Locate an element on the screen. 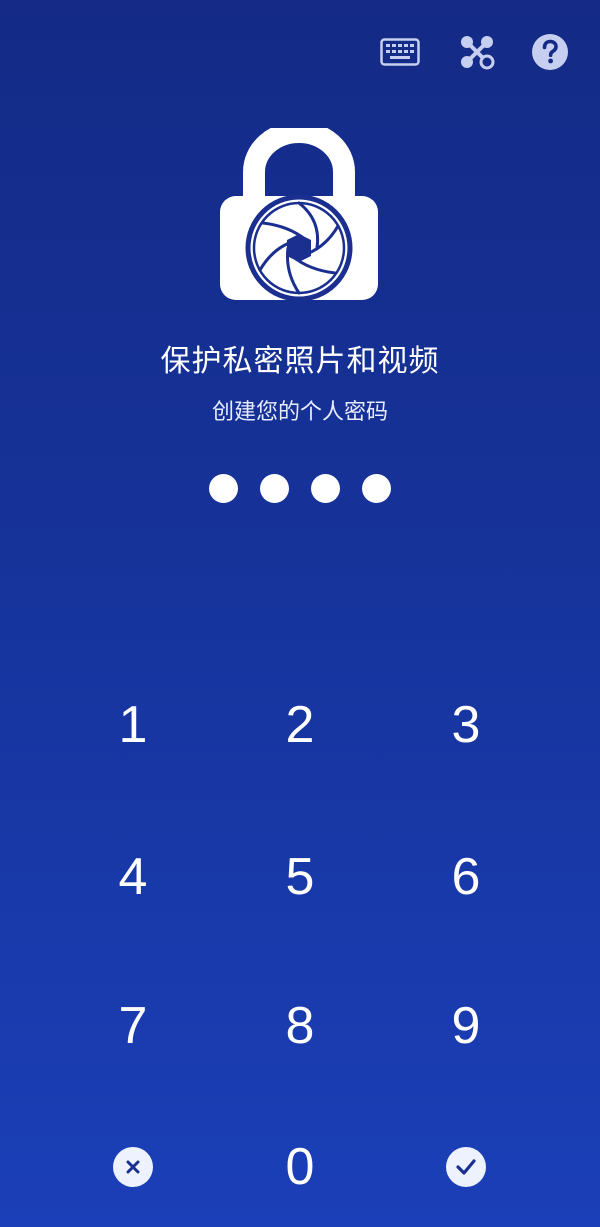 Image resolution: width=600 pixels, height=1227 pixels. help-button is located at coordinates (550, 52).